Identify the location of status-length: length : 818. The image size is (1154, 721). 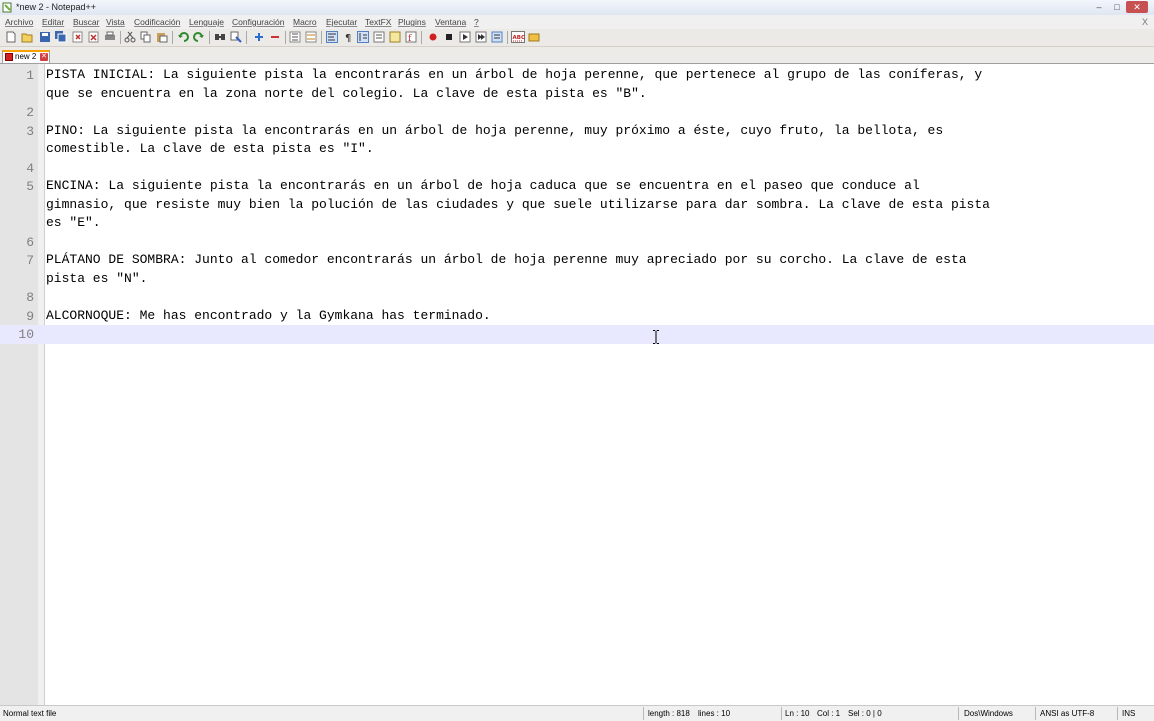
(669, 713).